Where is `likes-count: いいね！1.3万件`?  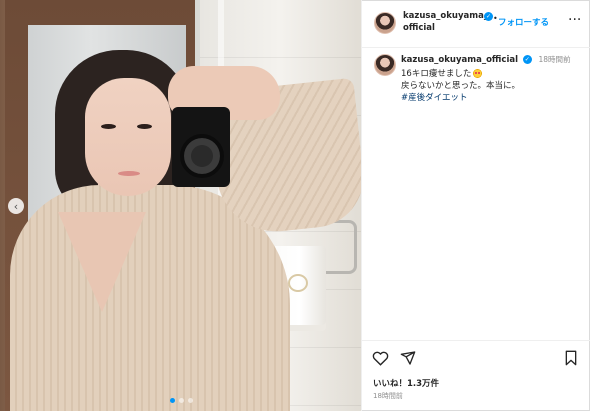
likes-count: いいね！1.3万件 is located at coordinates (406, 383).